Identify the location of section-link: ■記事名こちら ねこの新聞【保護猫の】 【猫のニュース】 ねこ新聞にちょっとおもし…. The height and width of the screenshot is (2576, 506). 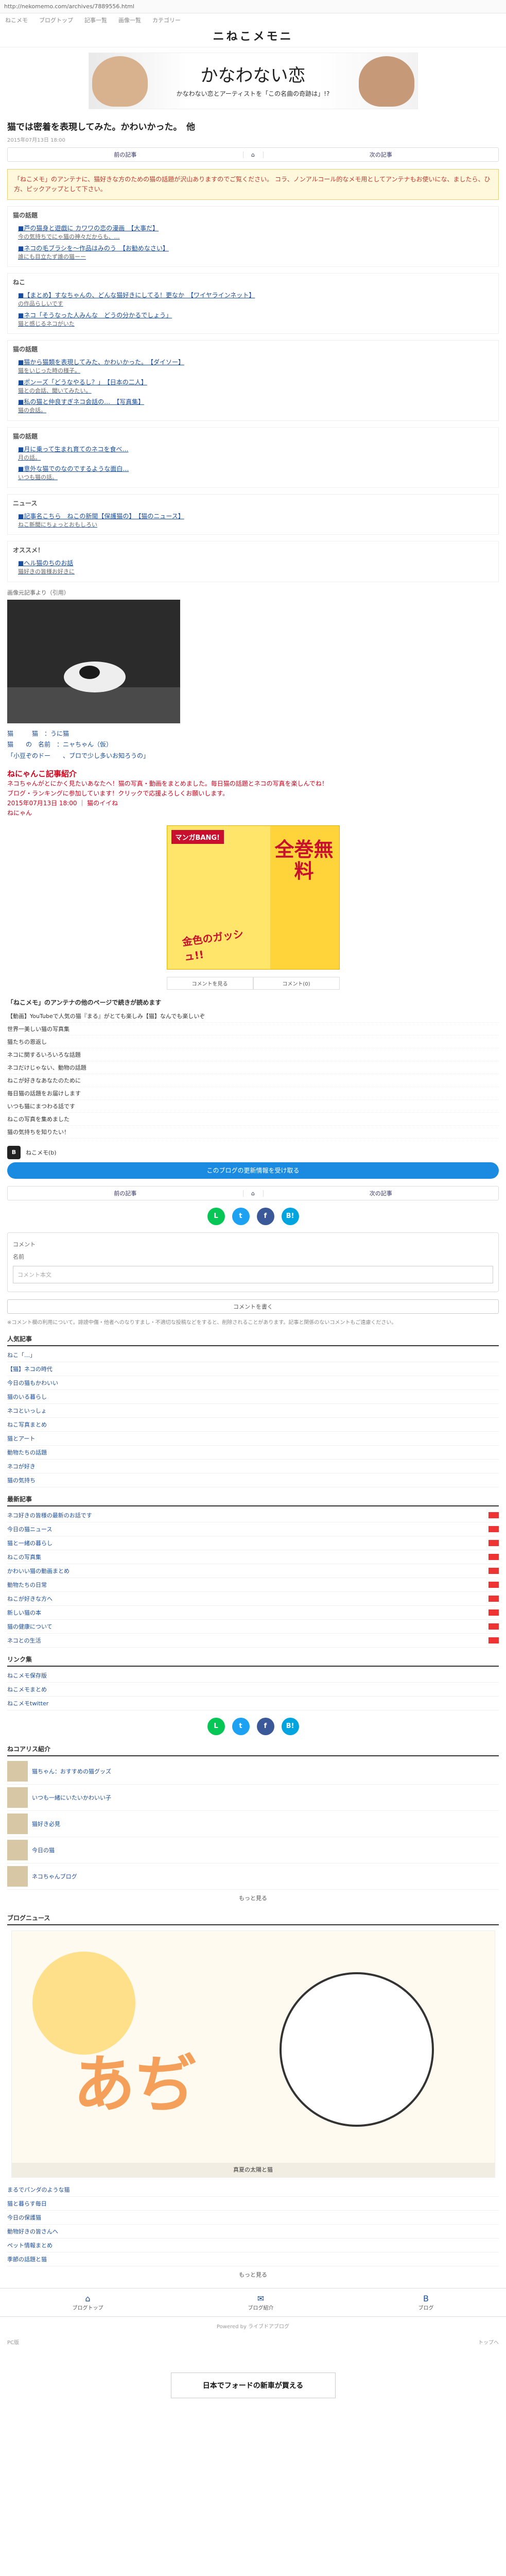
(253, 521).